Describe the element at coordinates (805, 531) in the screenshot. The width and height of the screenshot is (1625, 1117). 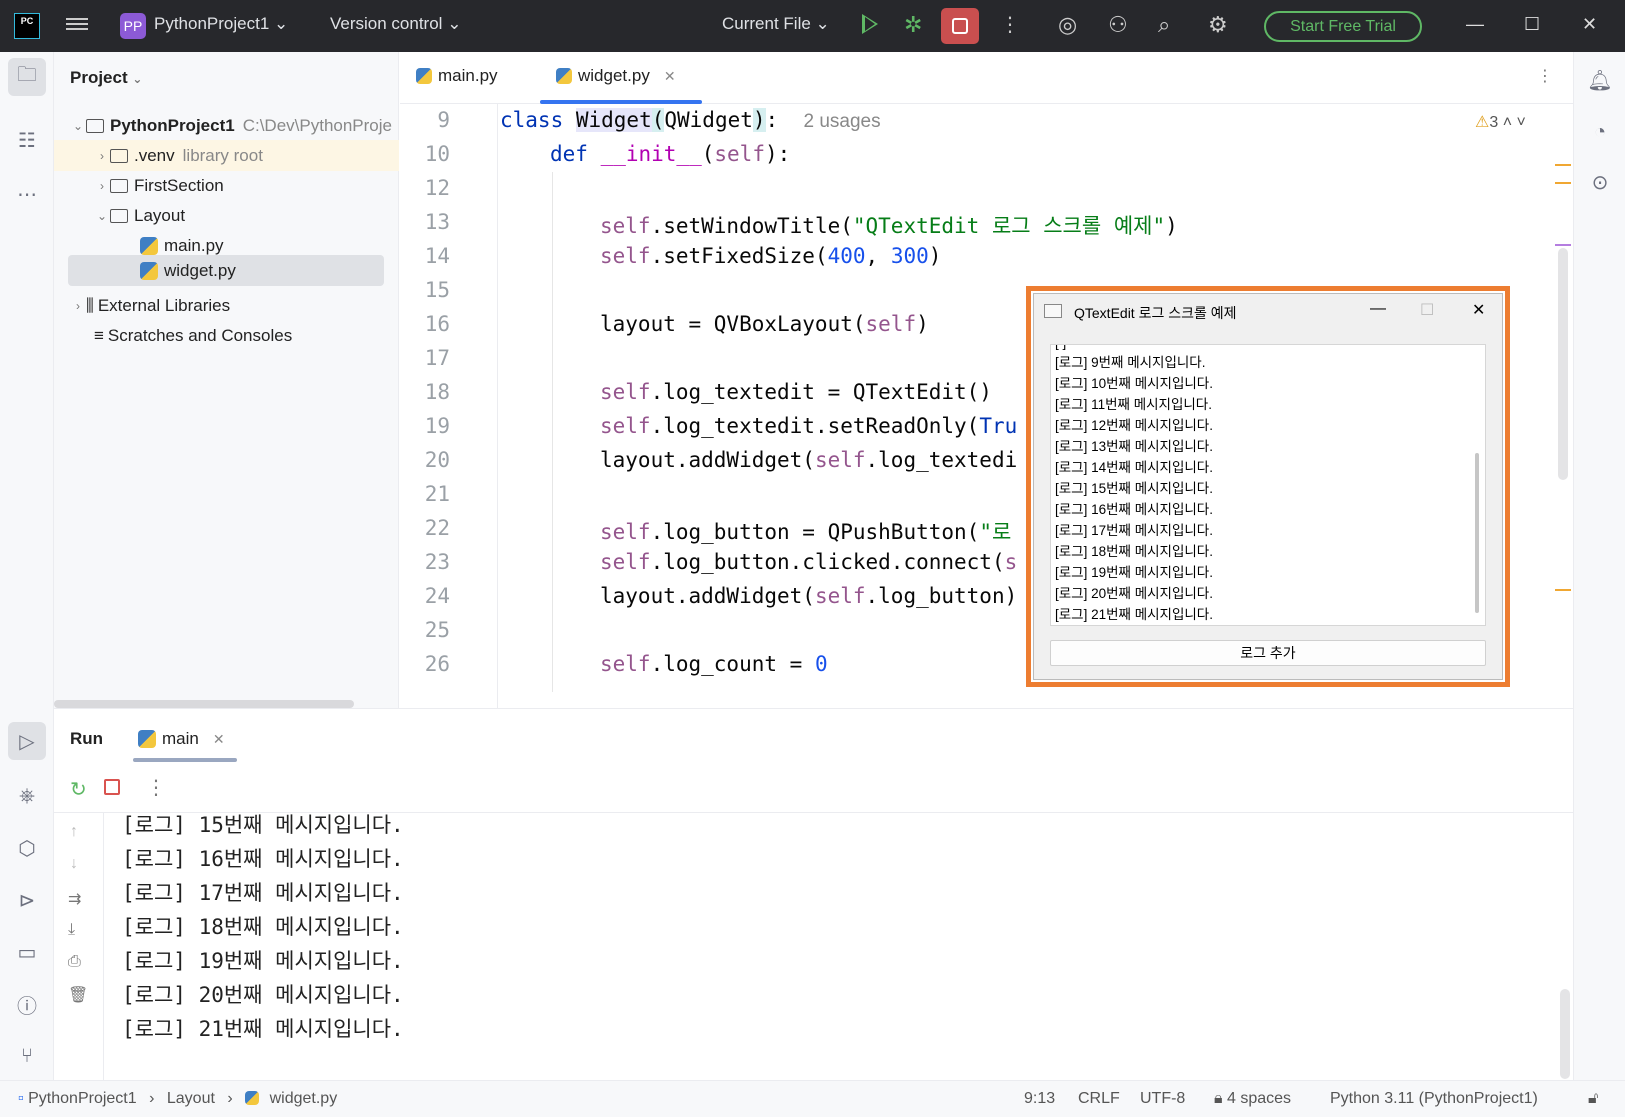
I see `code-line-22: self.log_button = QPushButton("로` at that location.